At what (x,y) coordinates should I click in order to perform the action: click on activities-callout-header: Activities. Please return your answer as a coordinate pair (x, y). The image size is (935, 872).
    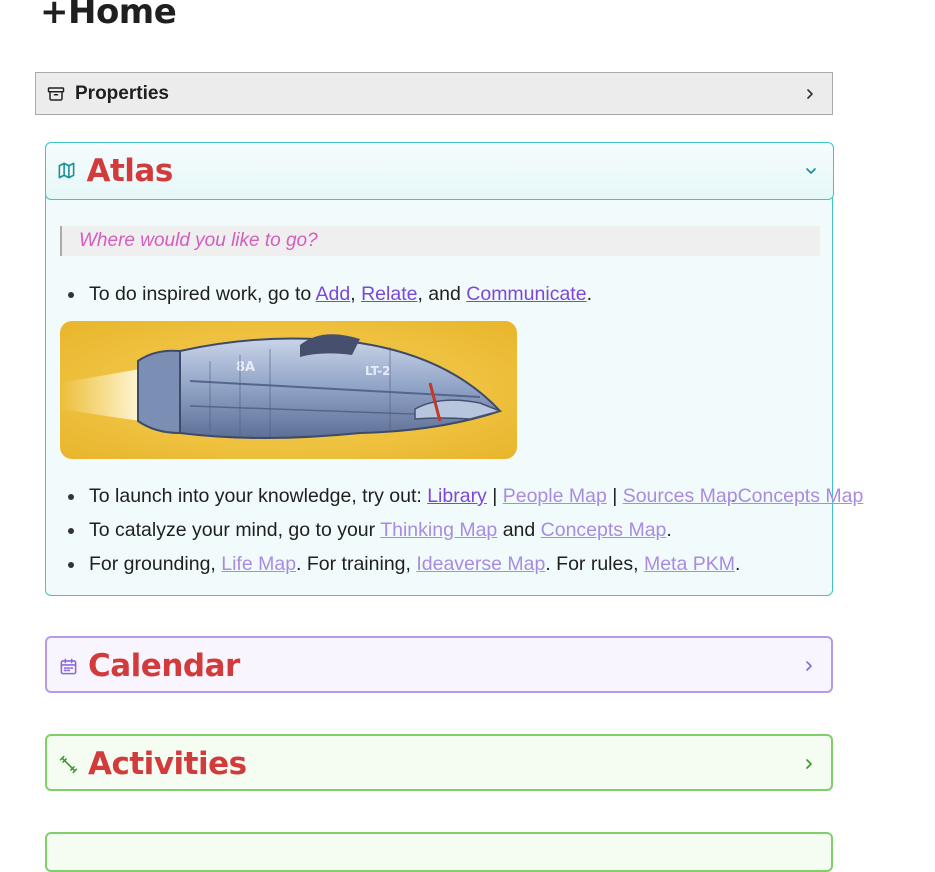
    Looking at the image, I should click on (439, 764).